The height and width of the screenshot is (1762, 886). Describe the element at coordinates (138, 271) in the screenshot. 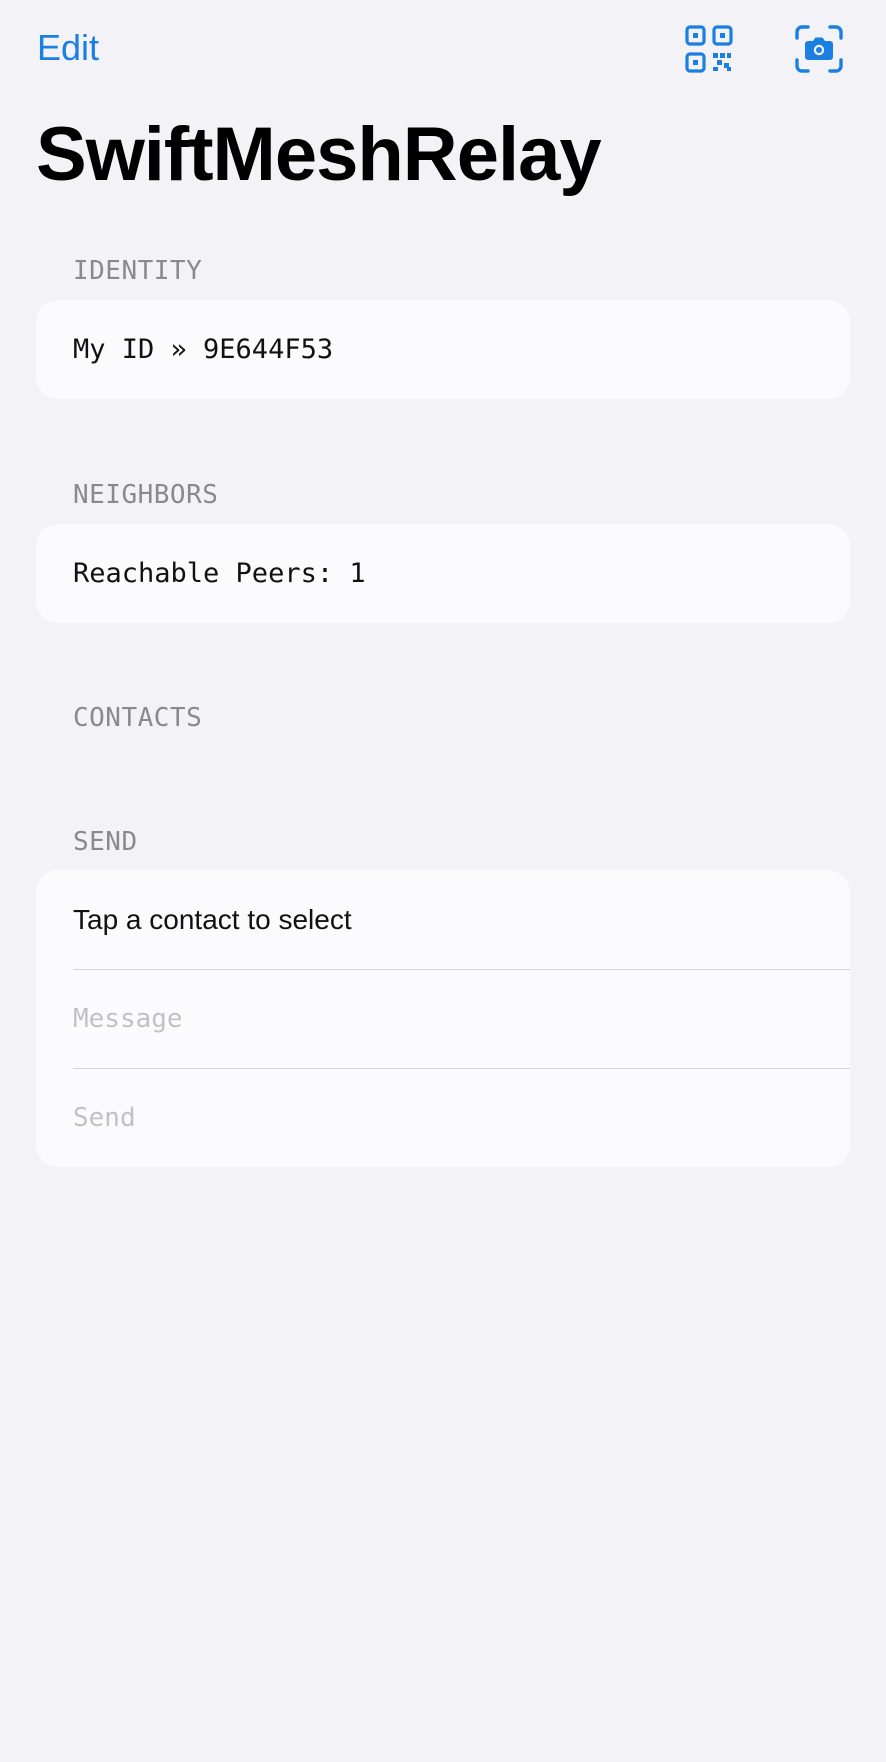

I see `identity-section-header: IDENTITY` at that location.